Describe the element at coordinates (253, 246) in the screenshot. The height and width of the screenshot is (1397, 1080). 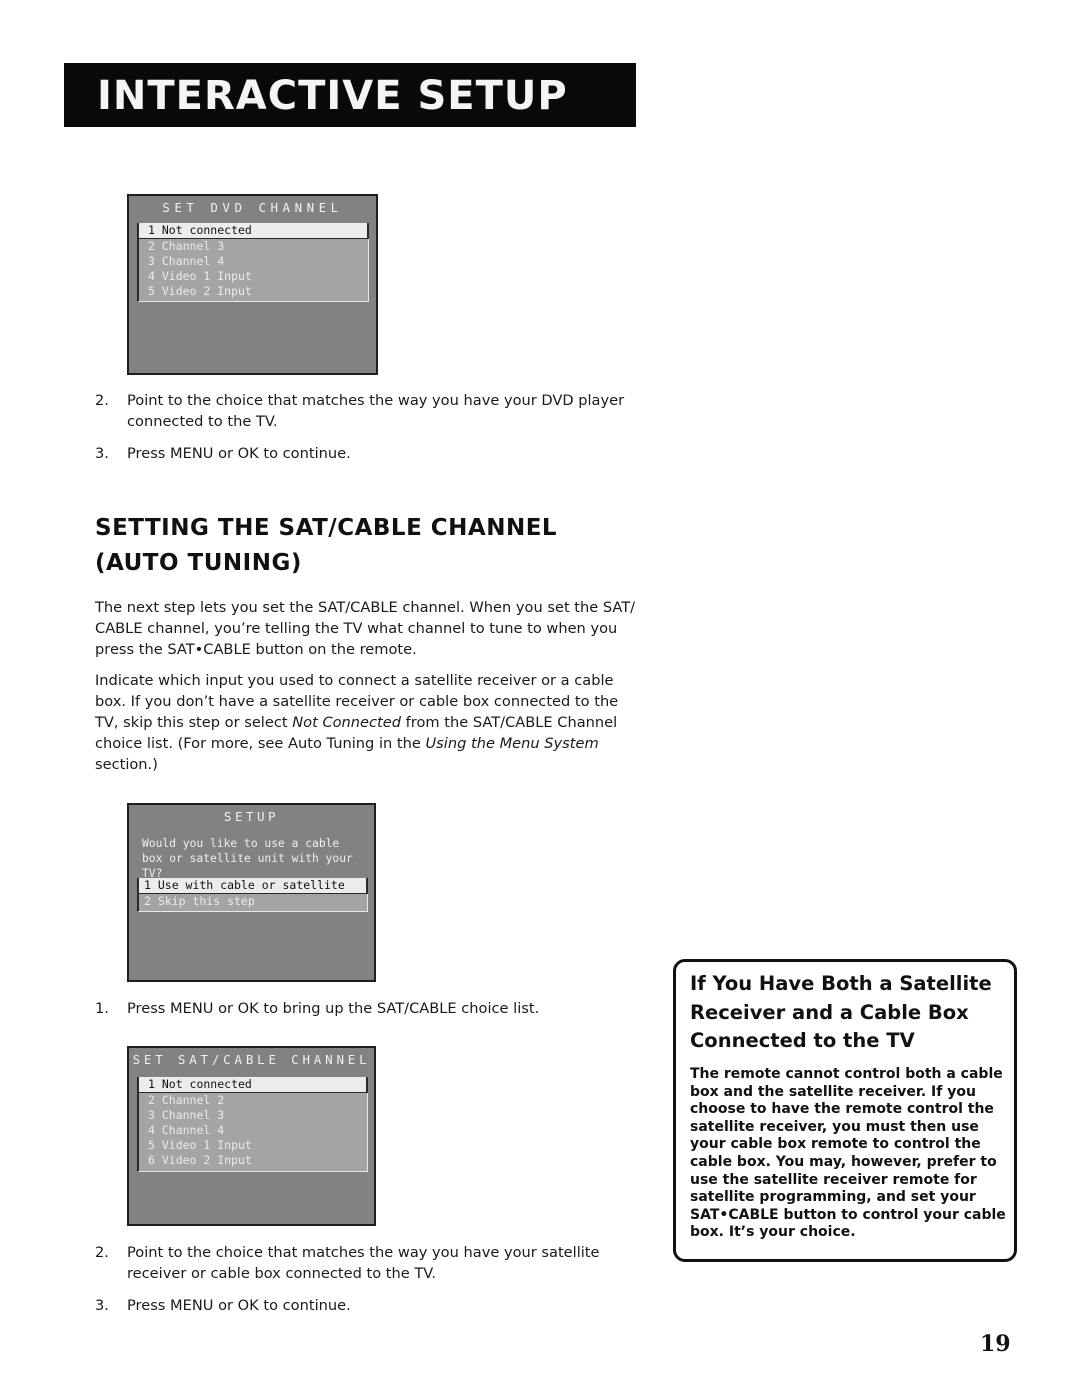
I see `menu-item: 2 Channel 3` at that location.